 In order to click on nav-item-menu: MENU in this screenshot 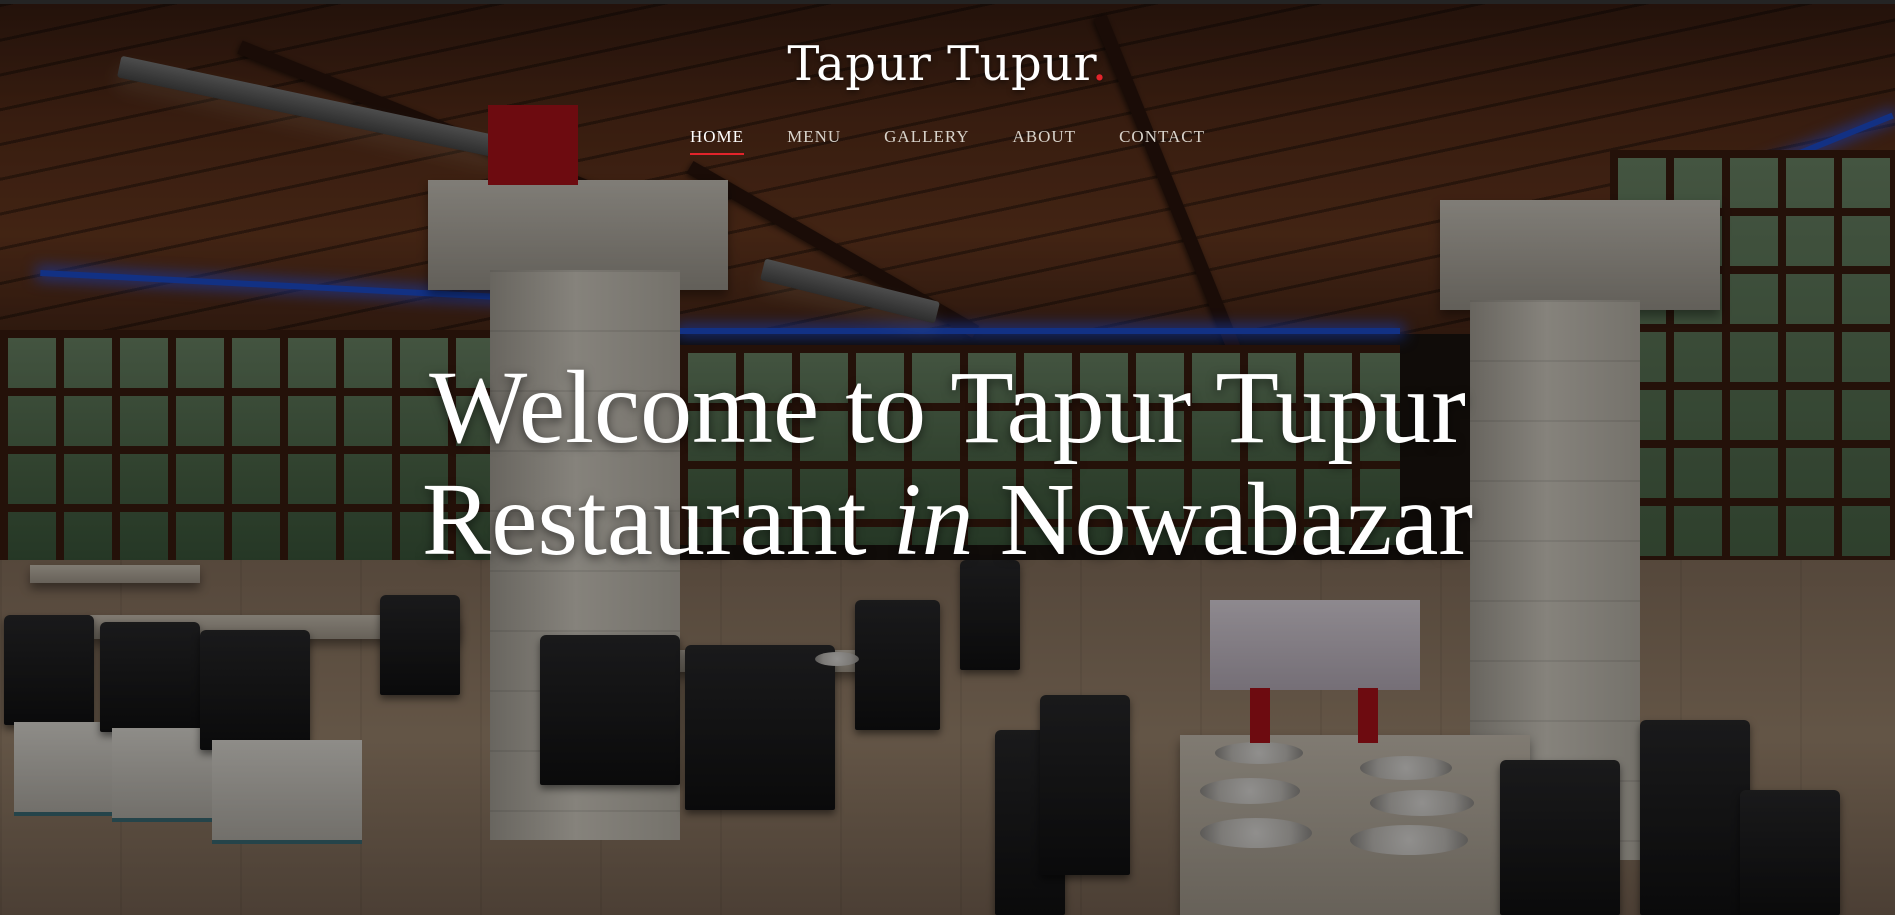, I will do `click(814, 141)`.